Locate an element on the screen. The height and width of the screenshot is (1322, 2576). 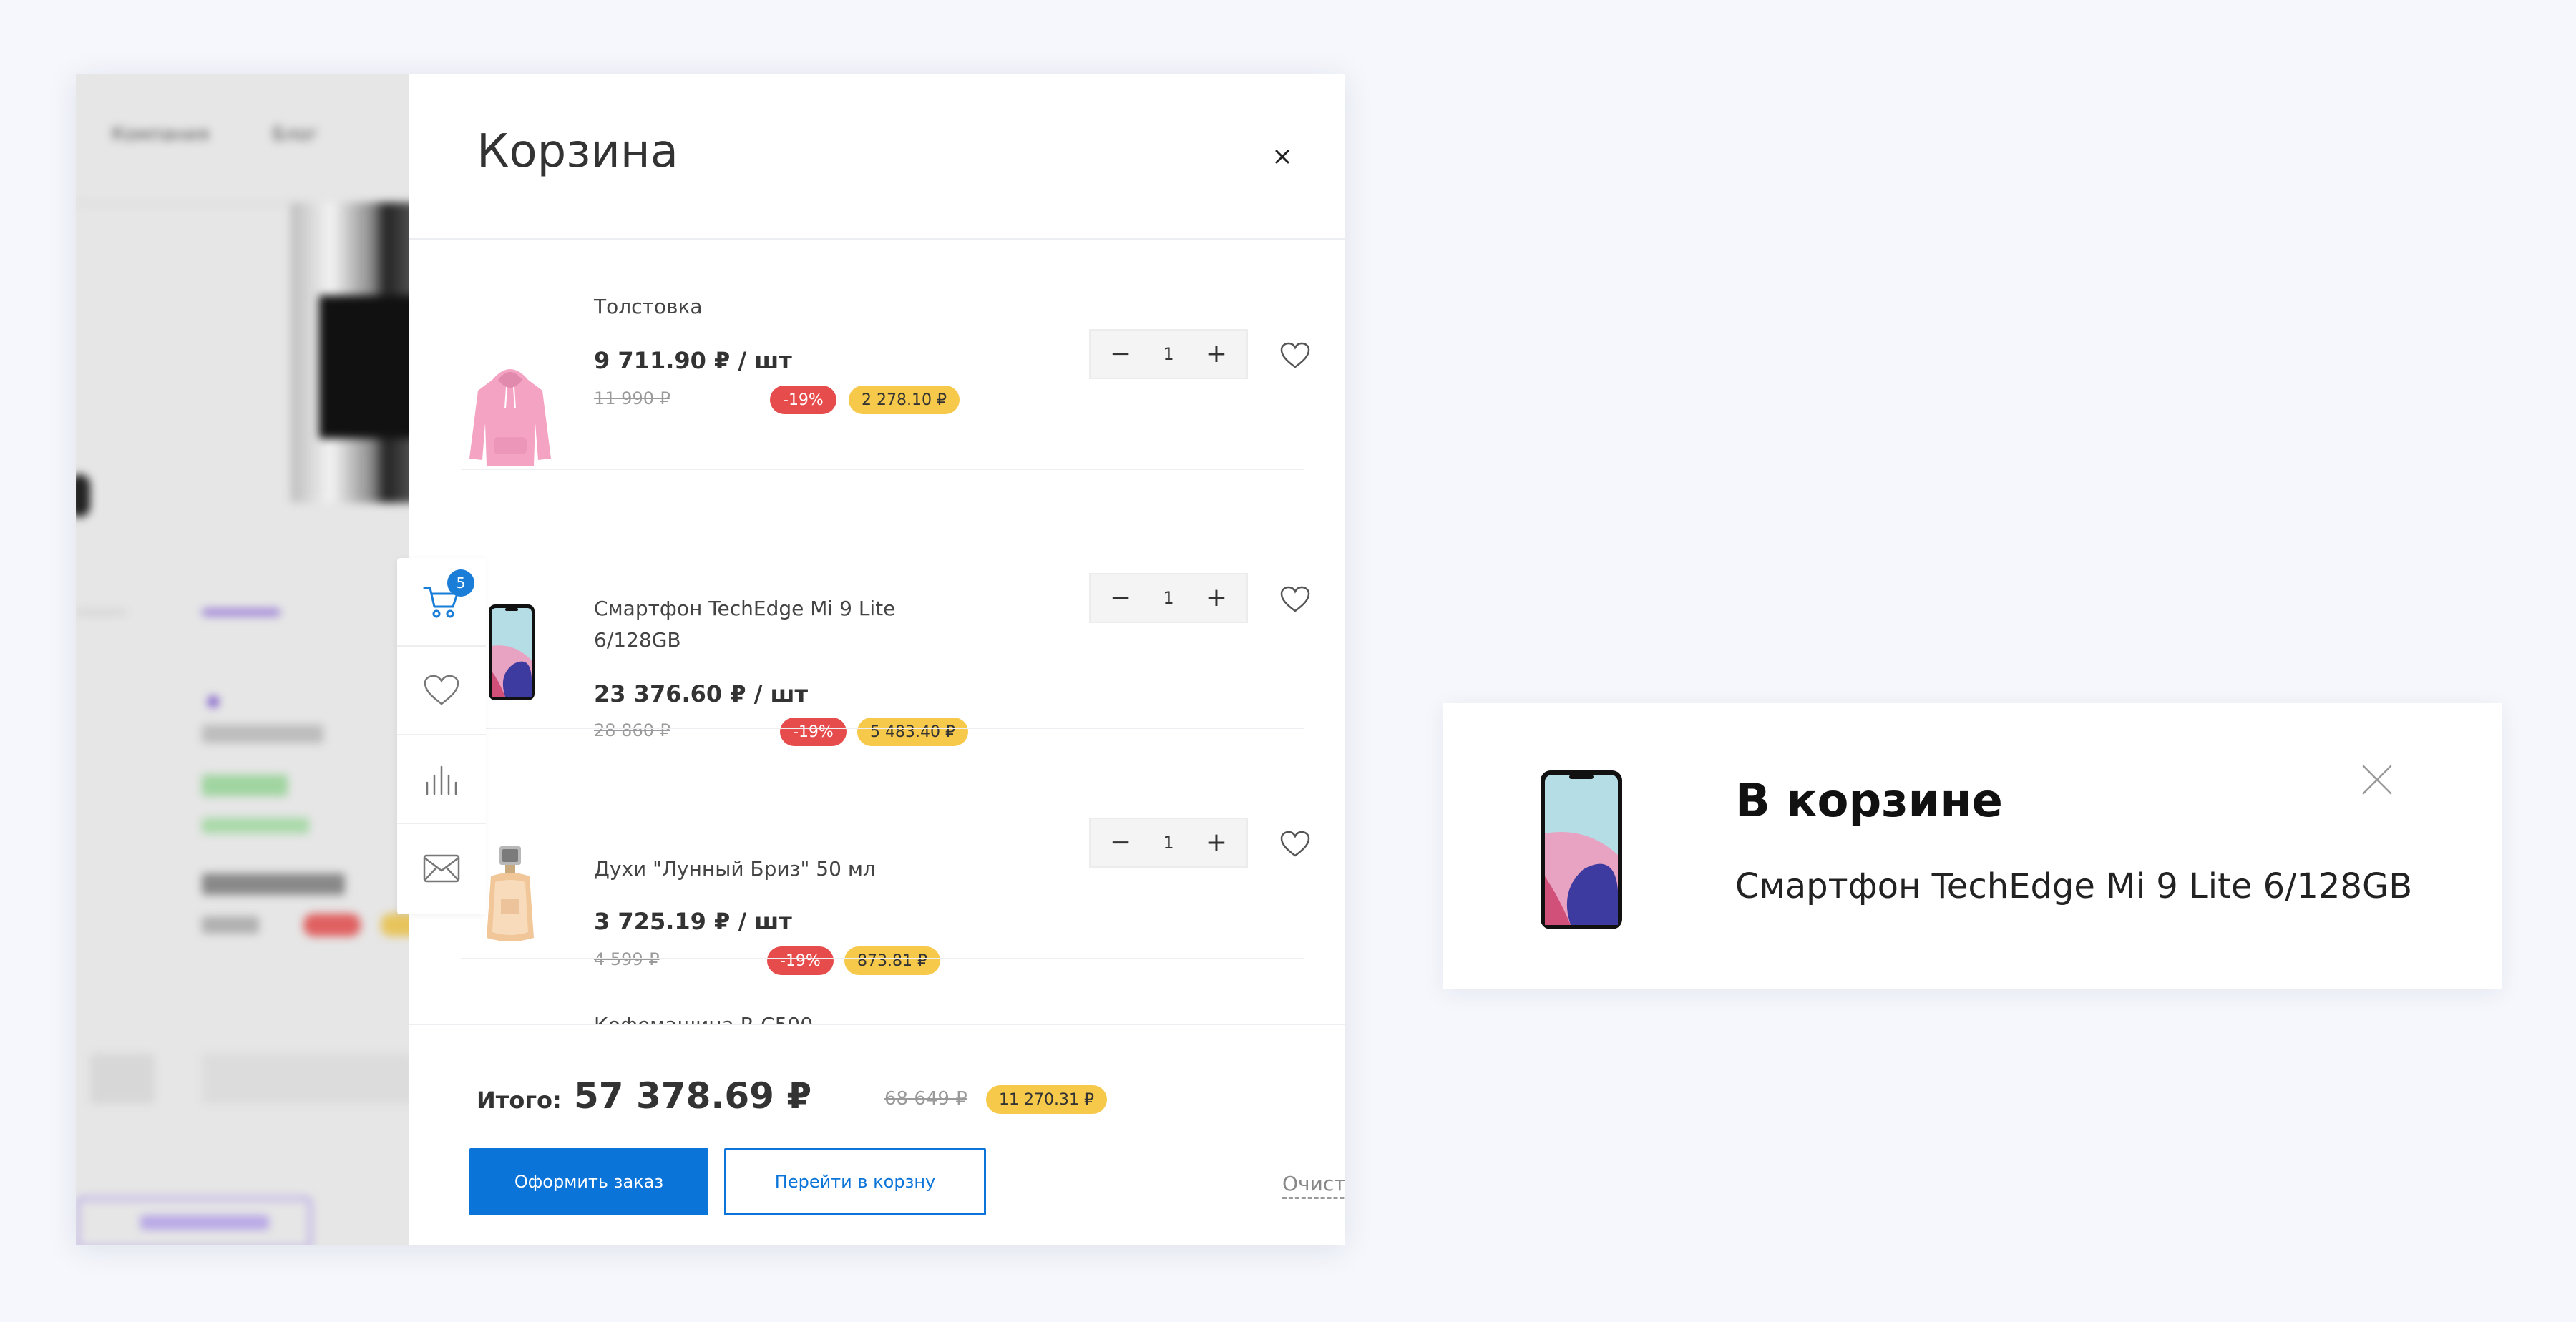
item-price: 23 376.60 ₽ / шт is located at coordinates (701, 693).